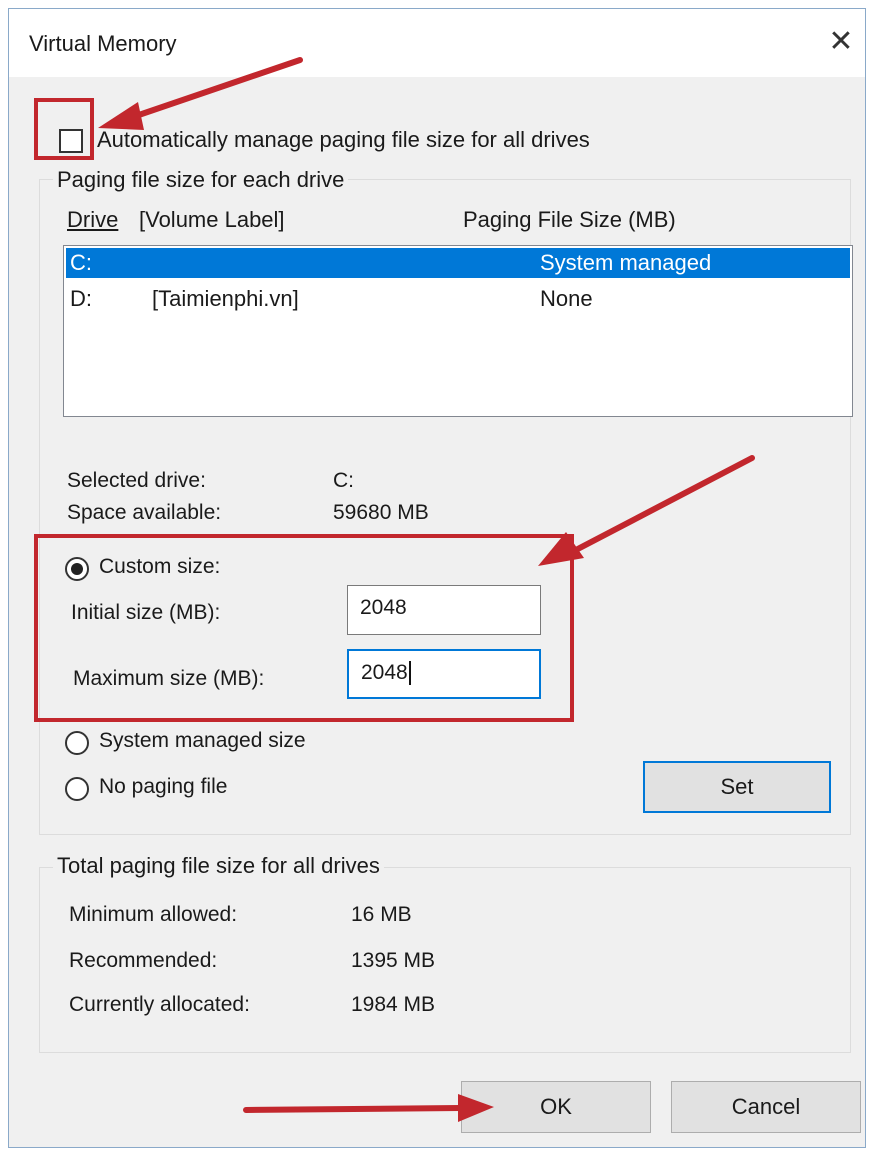  Describe the element at coordinates (393, 1004) in the screenshot. I see `currently-allocated-value: 1984 MB` at that location.